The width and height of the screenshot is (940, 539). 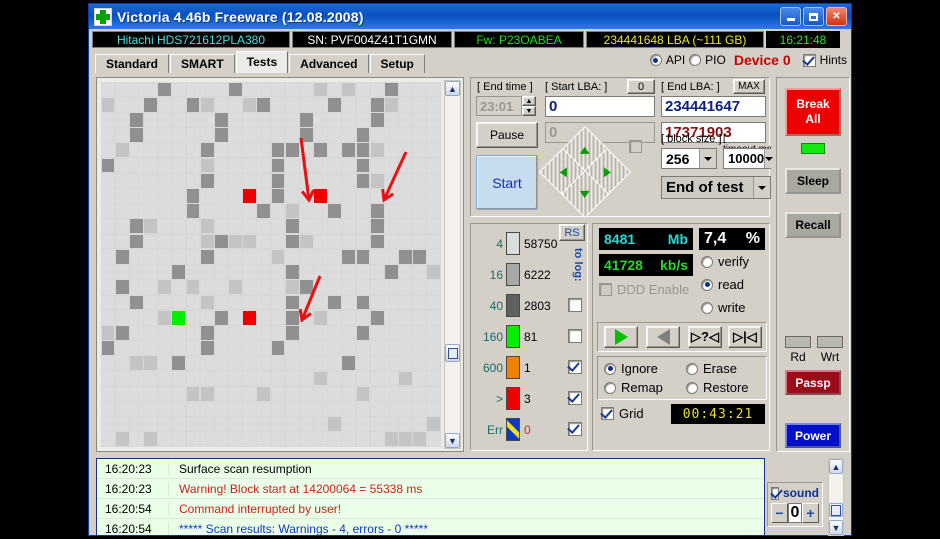 I want to click on api-radio, so click(x=655, y=60).